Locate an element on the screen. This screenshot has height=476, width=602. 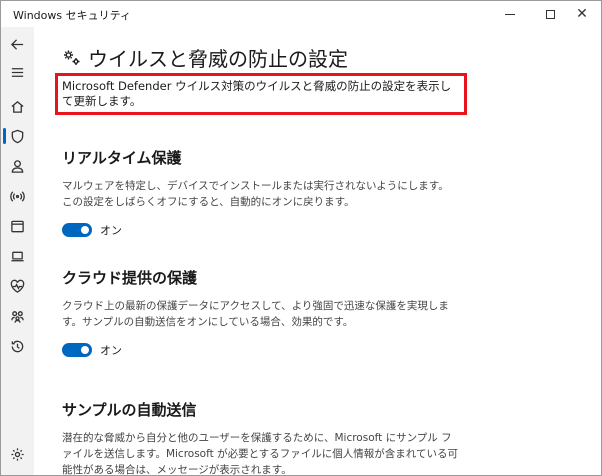
menu-button is located at coordinates (17, 72).